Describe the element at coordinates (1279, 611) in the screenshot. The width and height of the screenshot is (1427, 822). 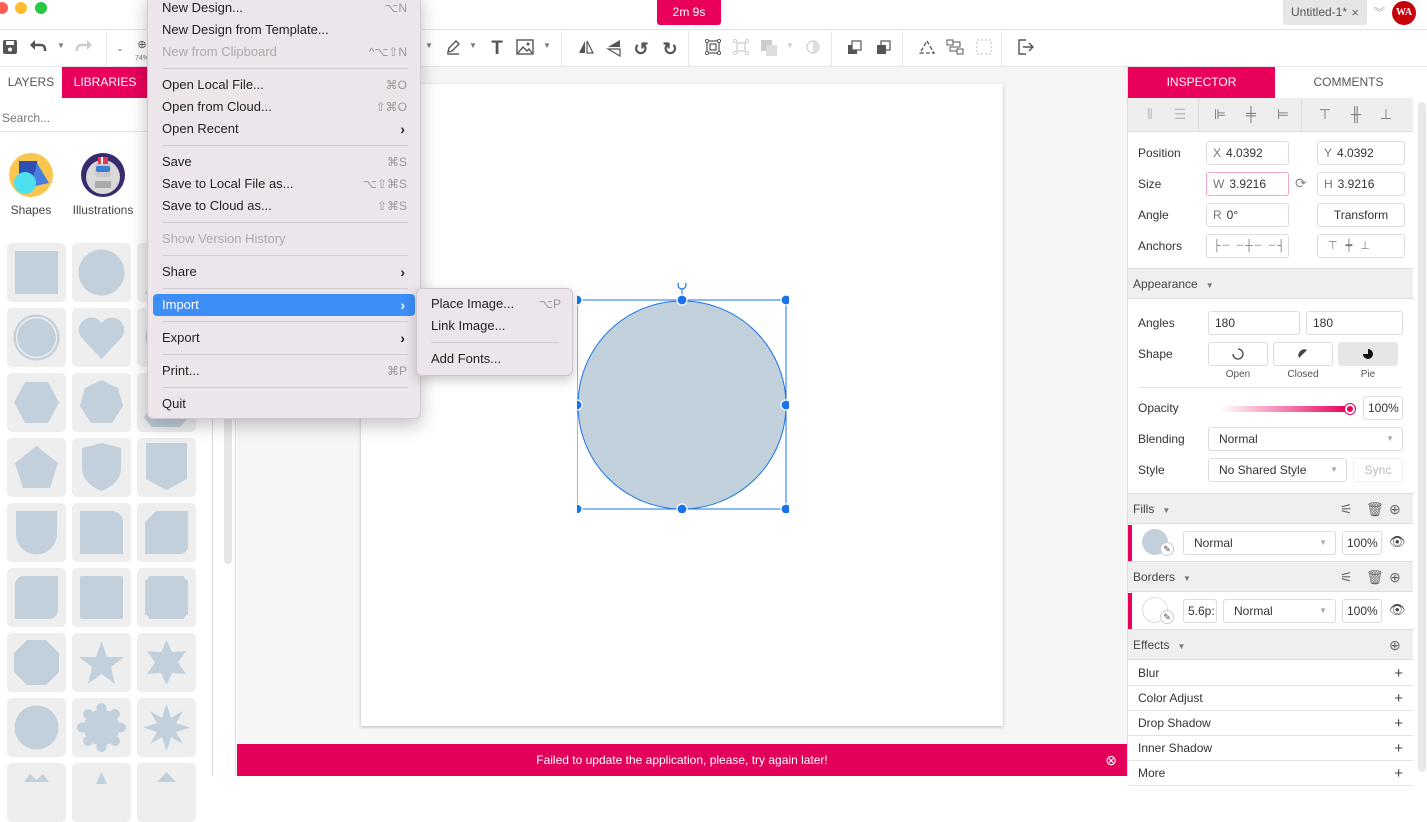
I see `border-blend-select: Normal ▼` at that location.